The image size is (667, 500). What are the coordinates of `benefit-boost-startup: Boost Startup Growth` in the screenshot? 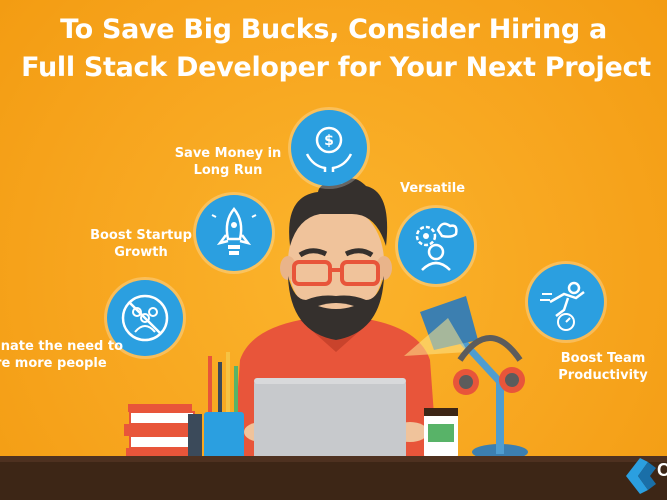 It's located at (141, 244).